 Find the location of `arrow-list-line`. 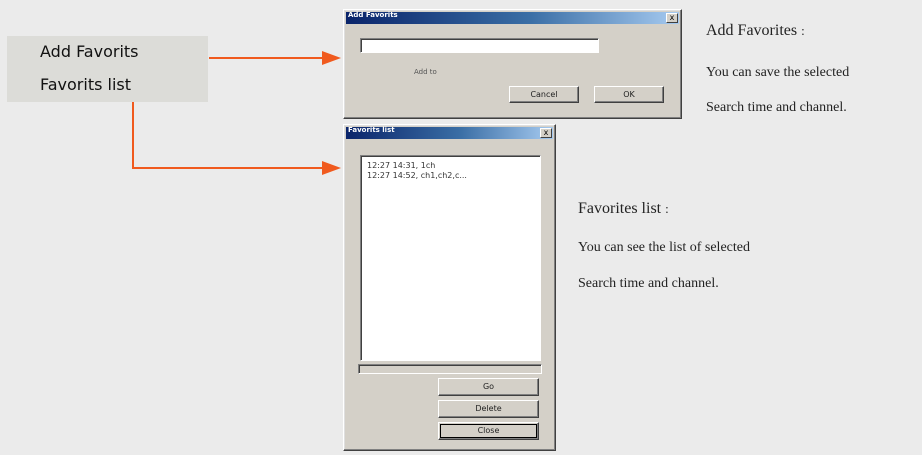

arrow-list-line is located at coordinates (228, 135).